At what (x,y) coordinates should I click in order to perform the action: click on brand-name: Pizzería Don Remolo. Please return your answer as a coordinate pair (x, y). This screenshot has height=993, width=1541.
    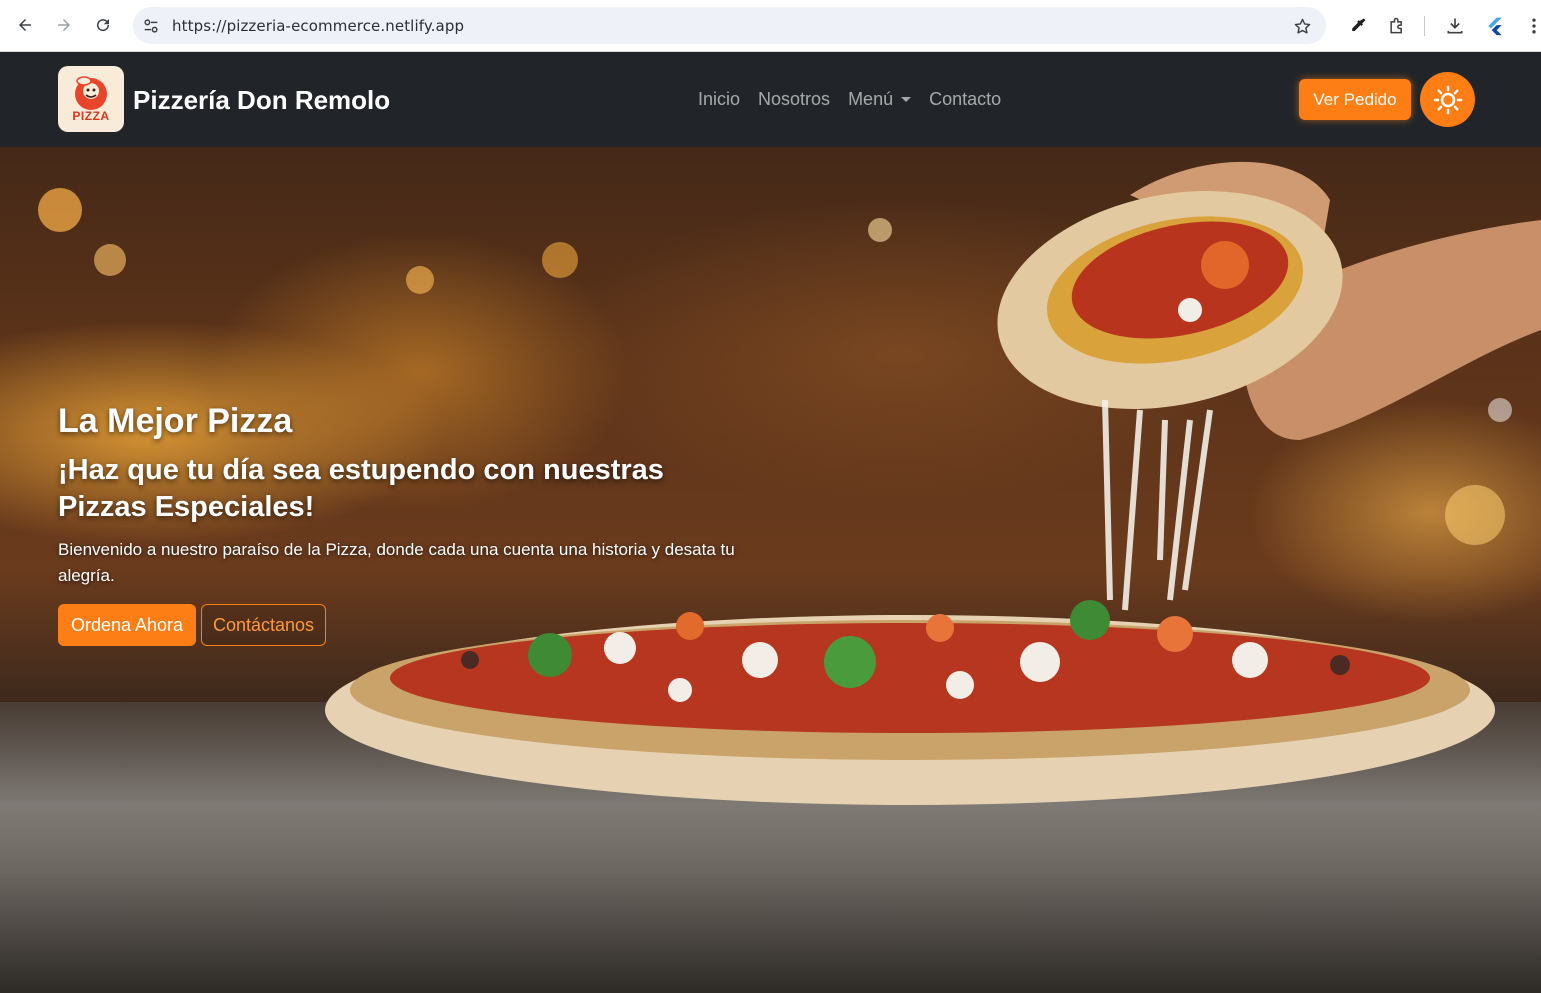
    Looking at the image, I should click on (261, 100).